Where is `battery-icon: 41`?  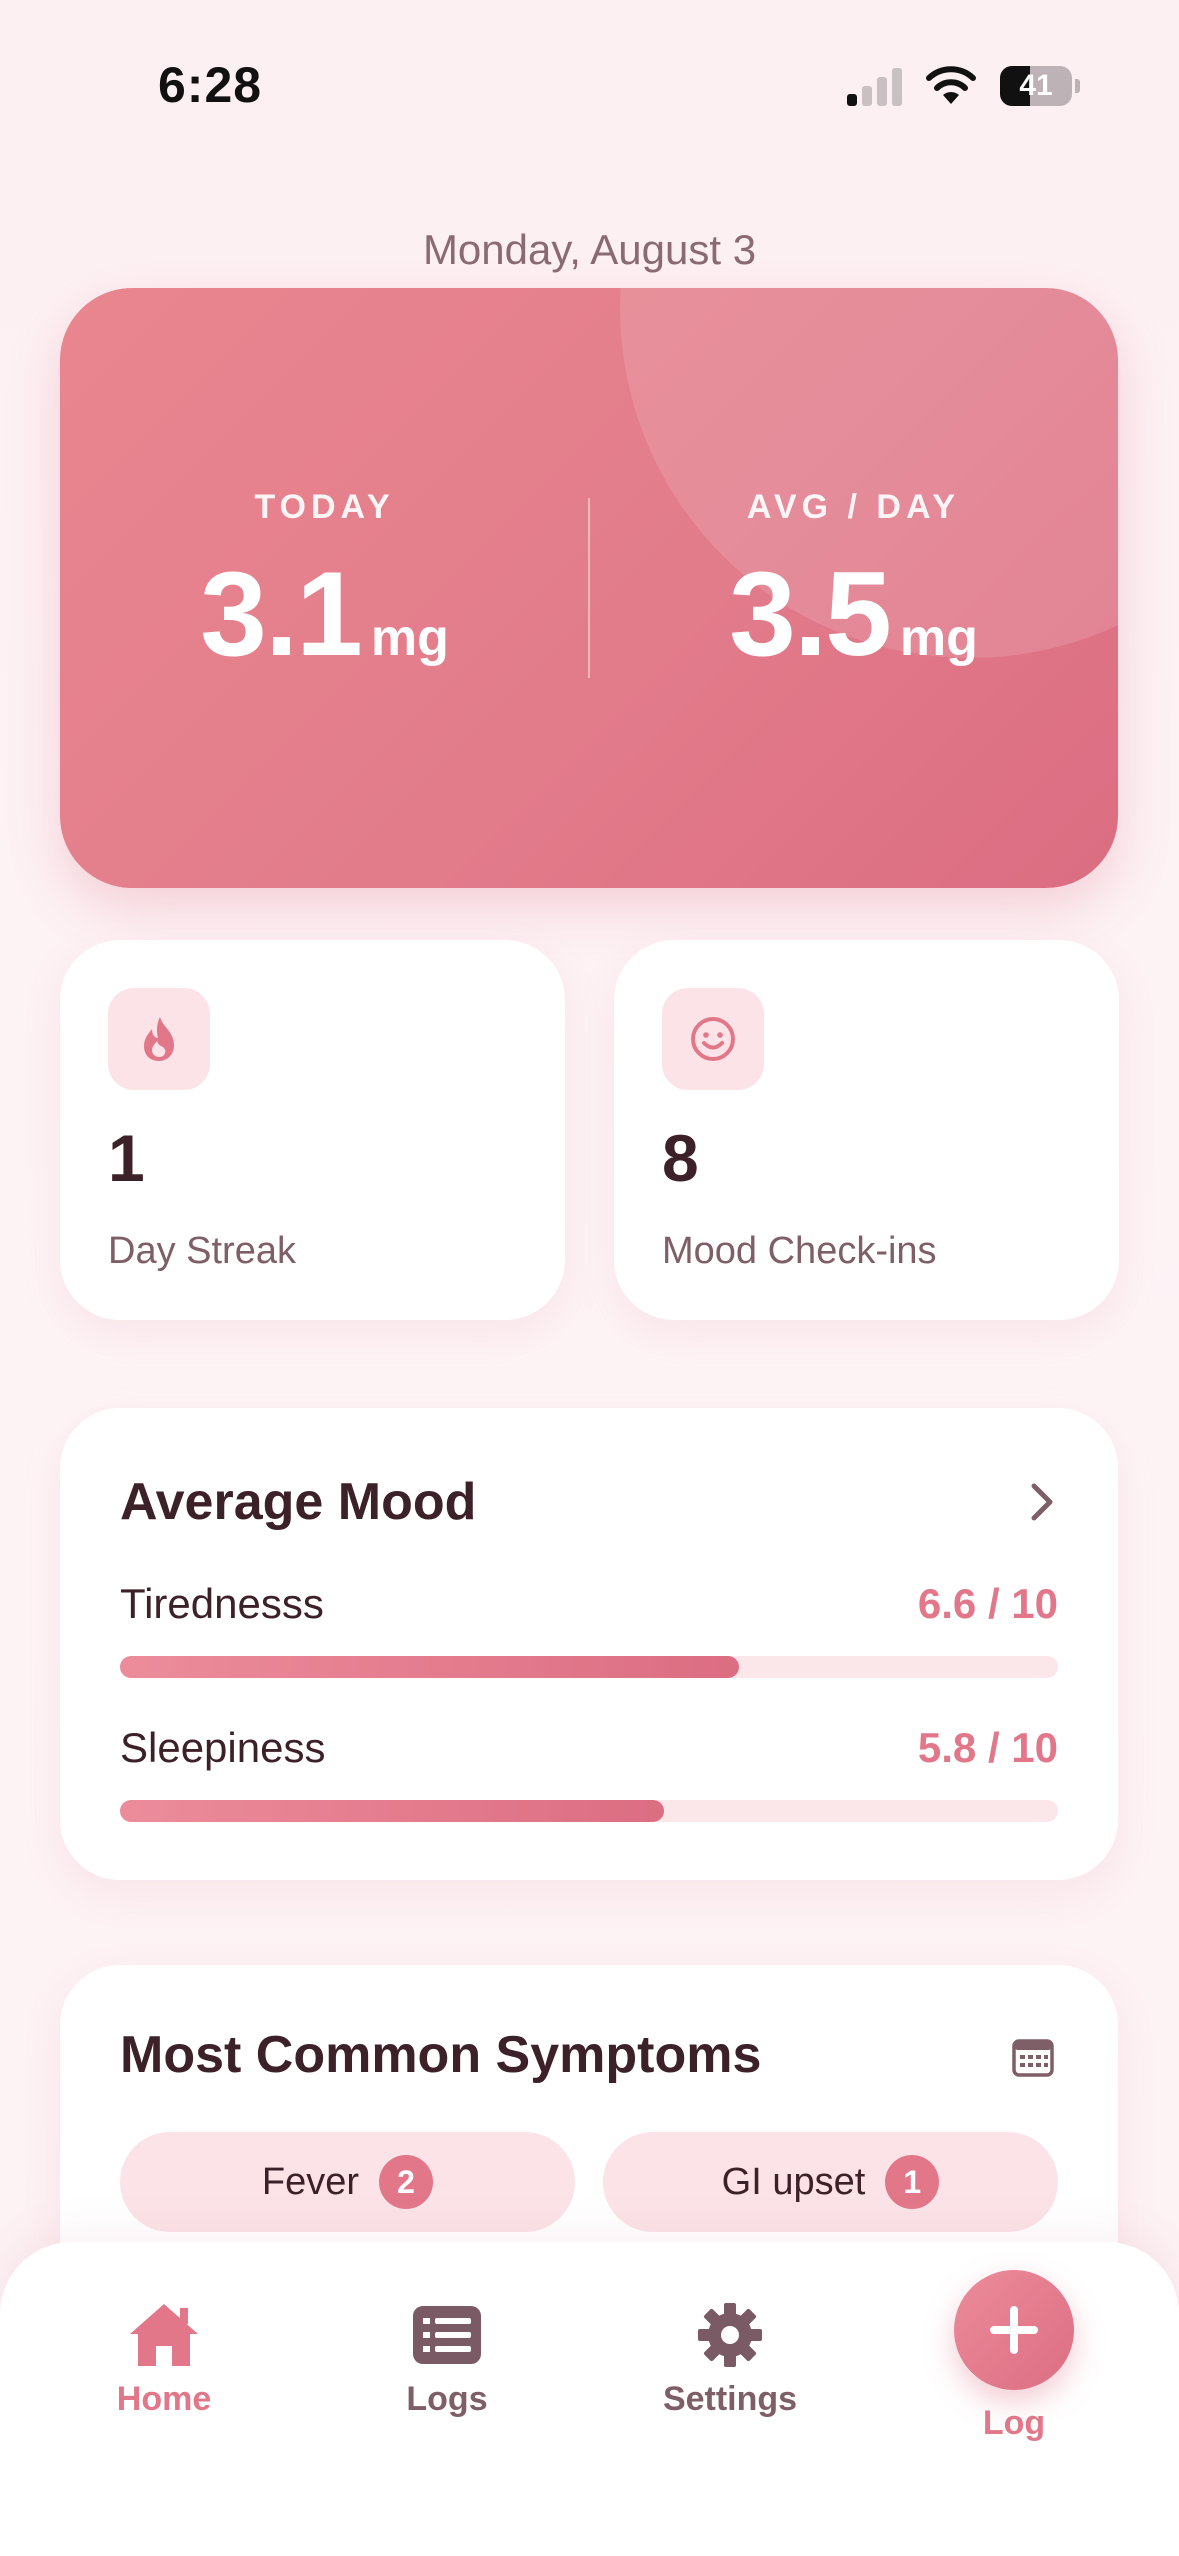 battery-icon: 41 is located at coordinates (1036, 86).